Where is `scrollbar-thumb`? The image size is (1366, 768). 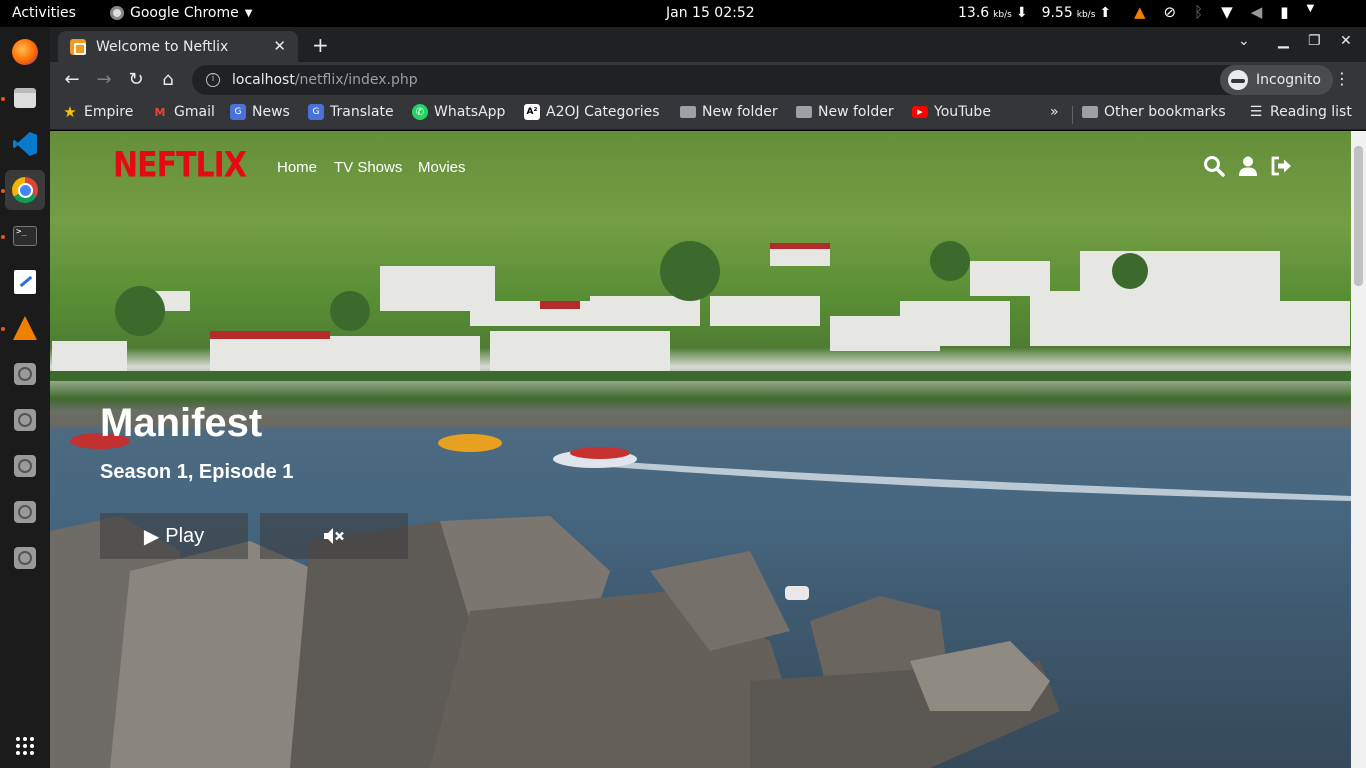 scrollbar-thumb is located at coordinates (1358, 216).